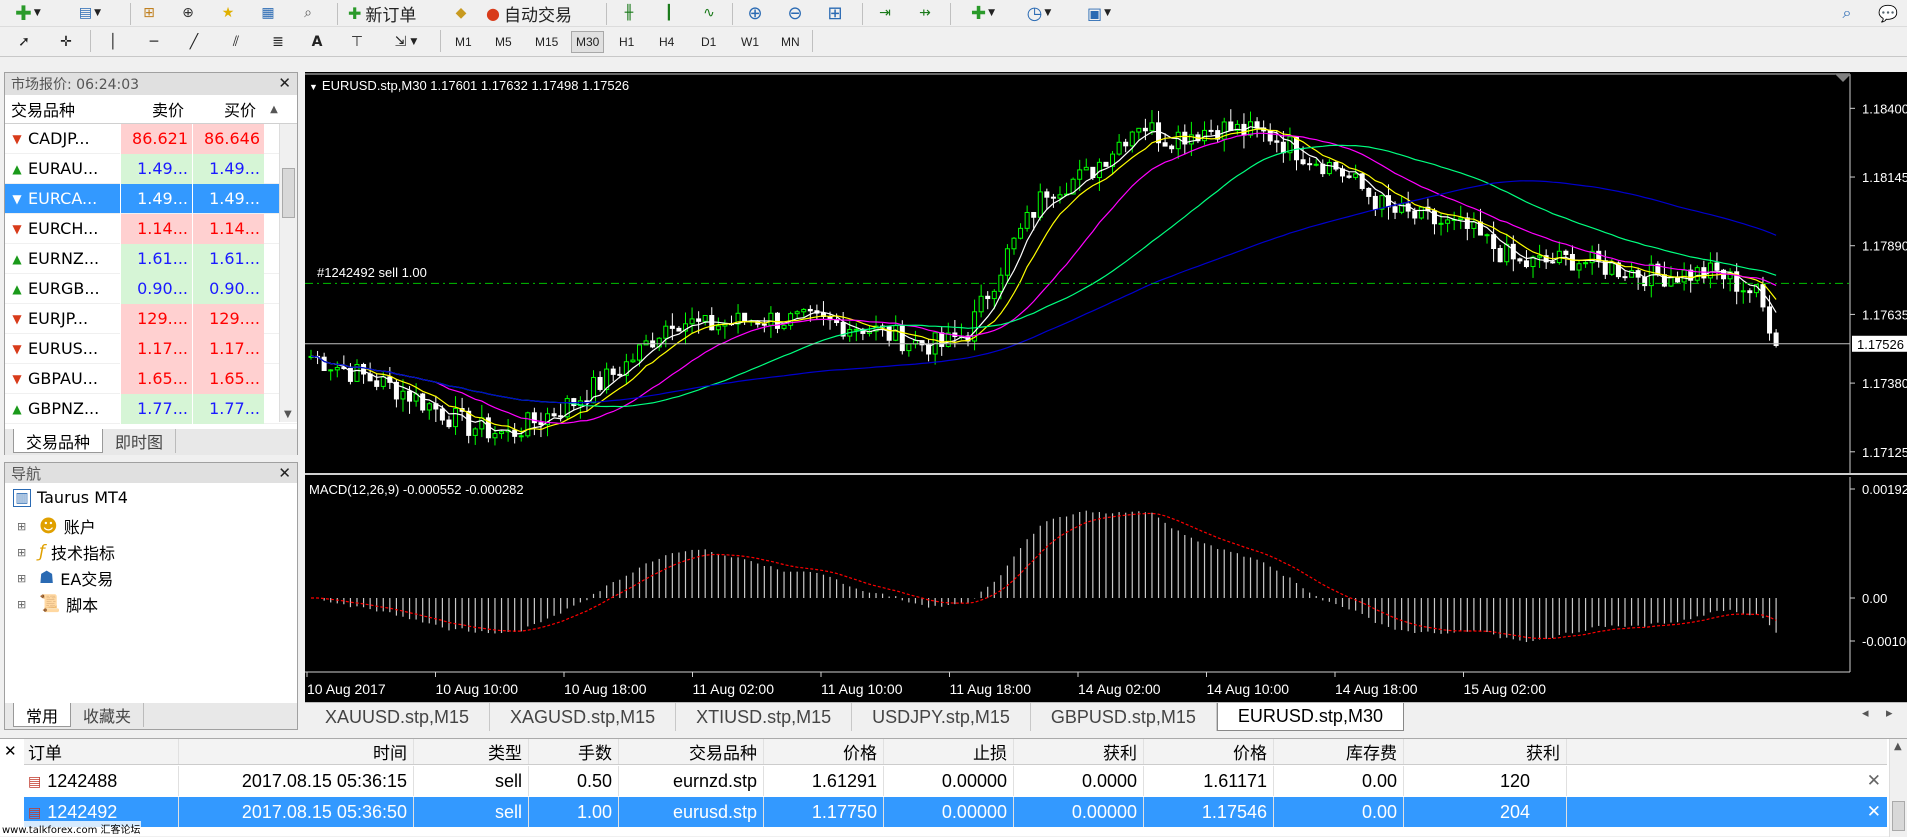  What do you see at coordinates (406, 42) in the screenshot?
I see `arrows-icon: ⇲ ▼` at bounding box center [406, 42].